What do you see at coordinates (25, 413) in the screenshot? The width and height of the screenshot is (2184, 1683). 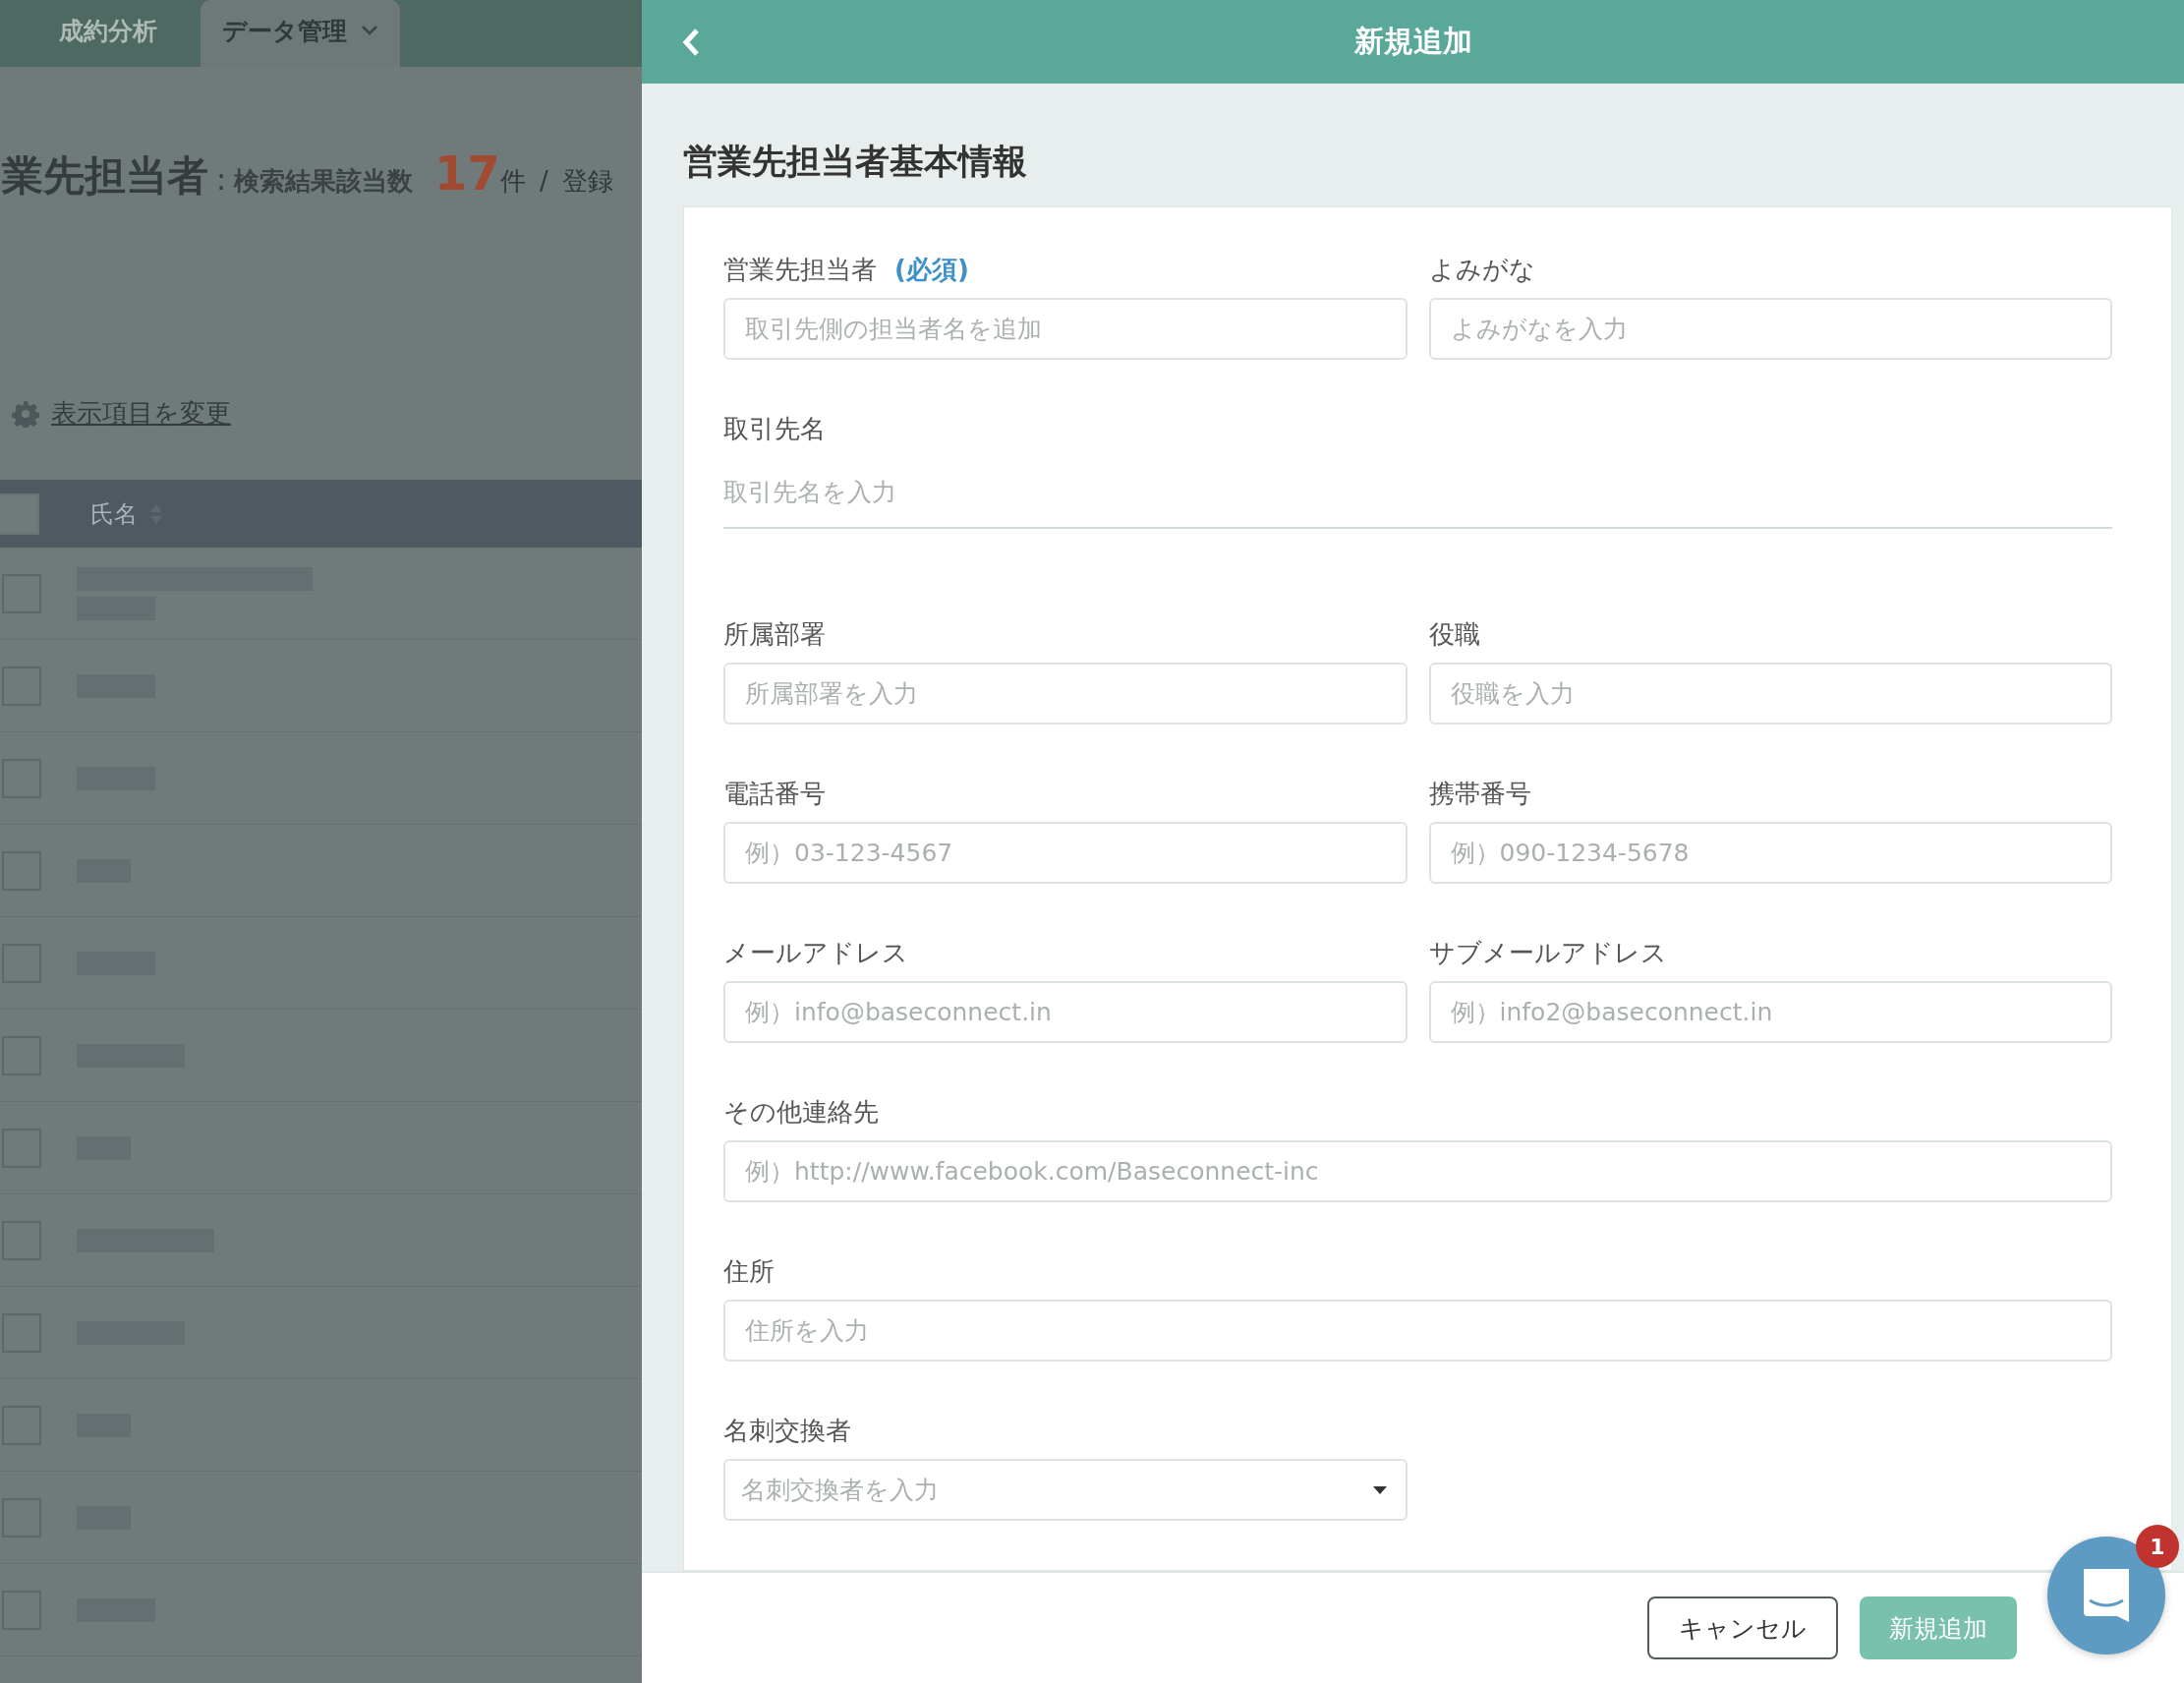 I see `gear-icon` at bounding box center [25, 413].